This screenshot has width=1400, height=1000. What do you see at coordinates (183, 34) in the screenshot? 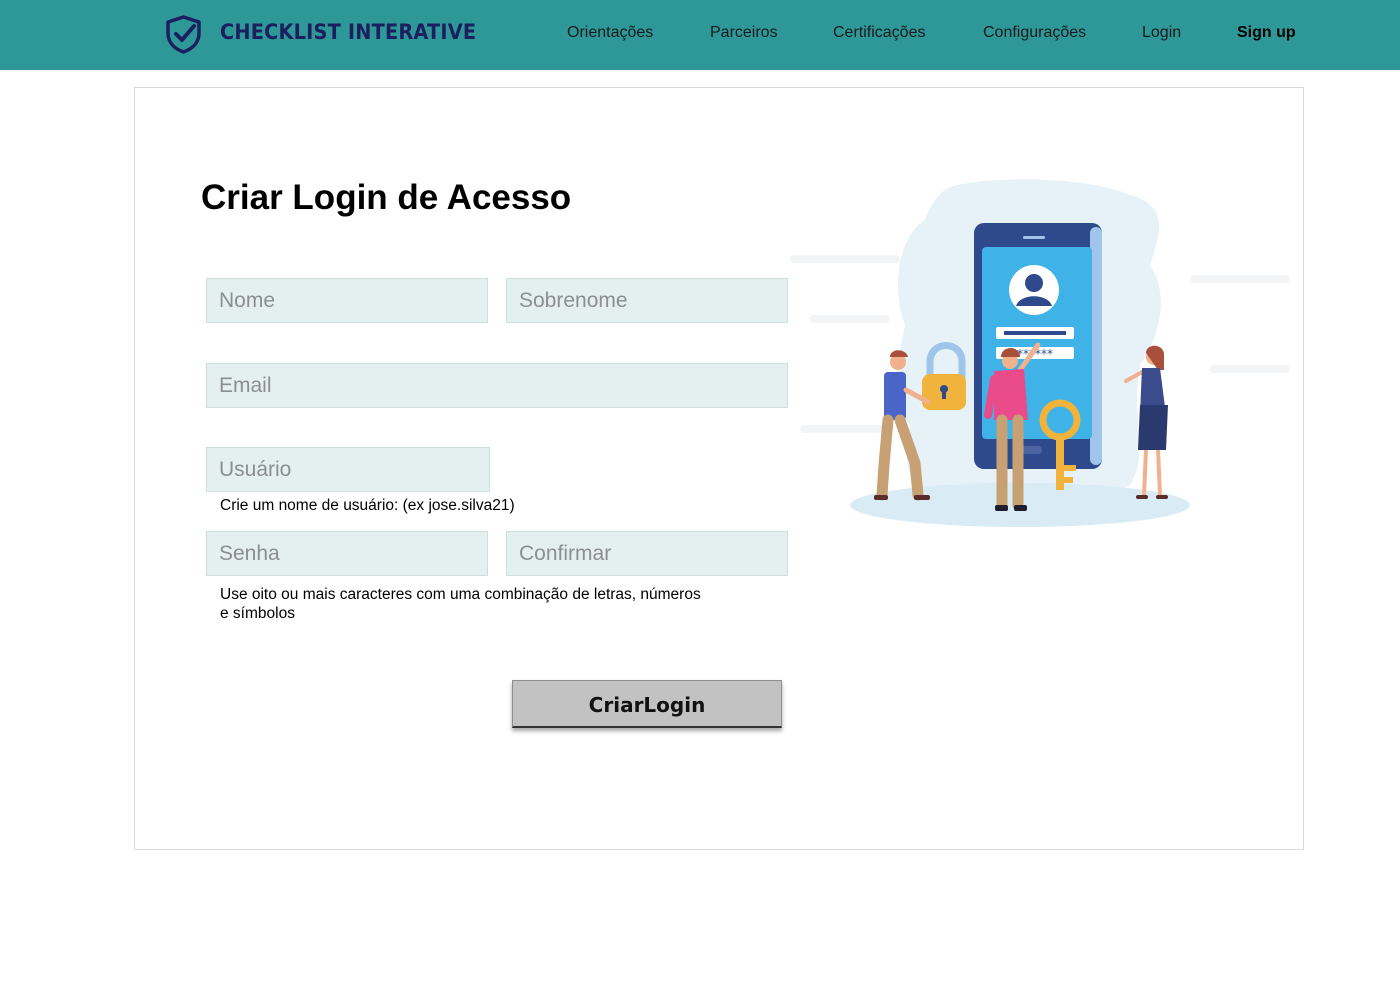
I see `shield-check-icon` at bounding box center [183, 34].